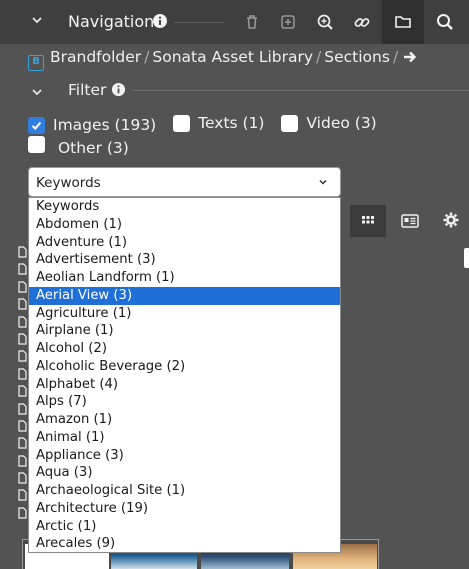 The image size is (469, 569). What do you see at coordinates (184, 349) in the screenshot?
I see `dropdown-option: Alcohol (2)` at bounding box center [184, 349].